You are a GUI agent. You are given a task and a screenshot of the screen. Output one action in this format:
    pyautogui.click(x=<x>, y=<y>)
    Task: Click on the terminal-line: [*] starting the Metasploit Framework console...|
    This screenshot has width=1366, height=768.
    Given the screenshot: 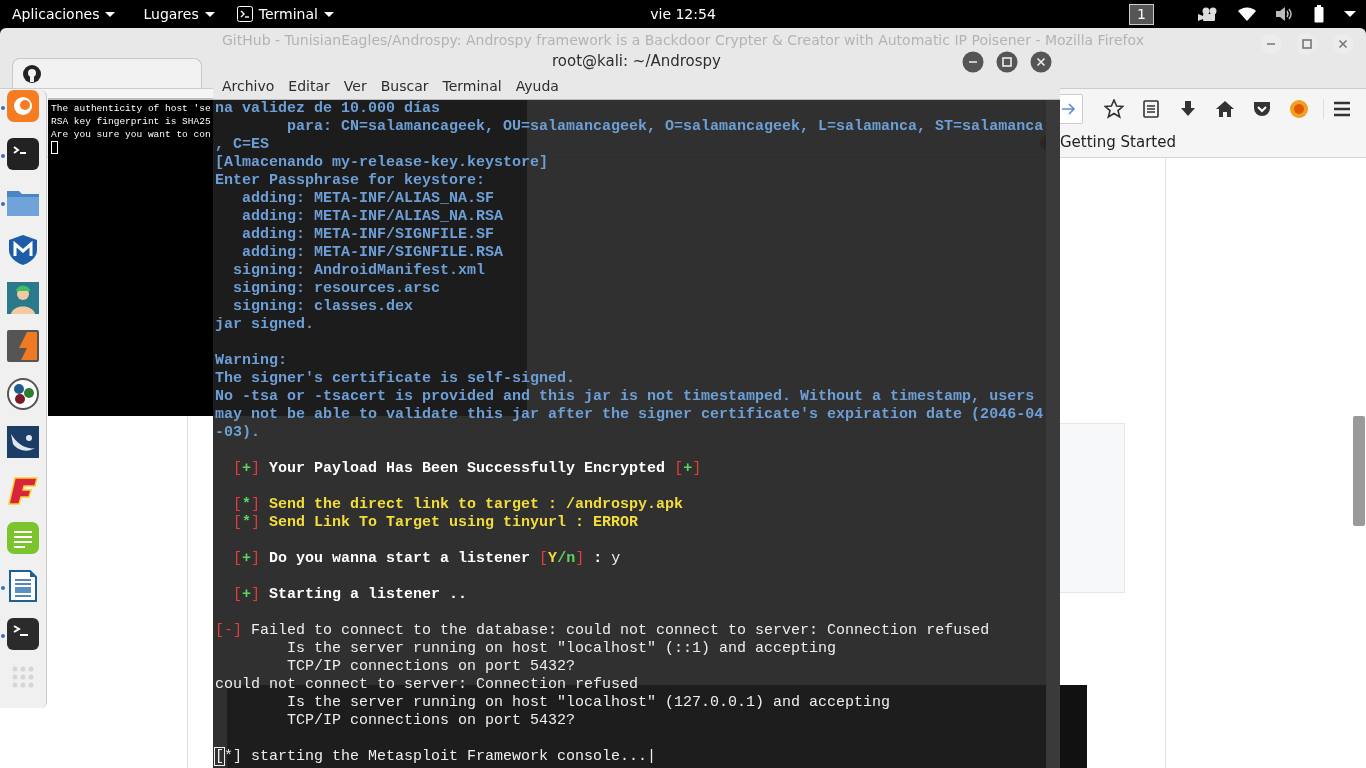 What is the action you would take?
    pyautogui.click(x=436, y=757)
    